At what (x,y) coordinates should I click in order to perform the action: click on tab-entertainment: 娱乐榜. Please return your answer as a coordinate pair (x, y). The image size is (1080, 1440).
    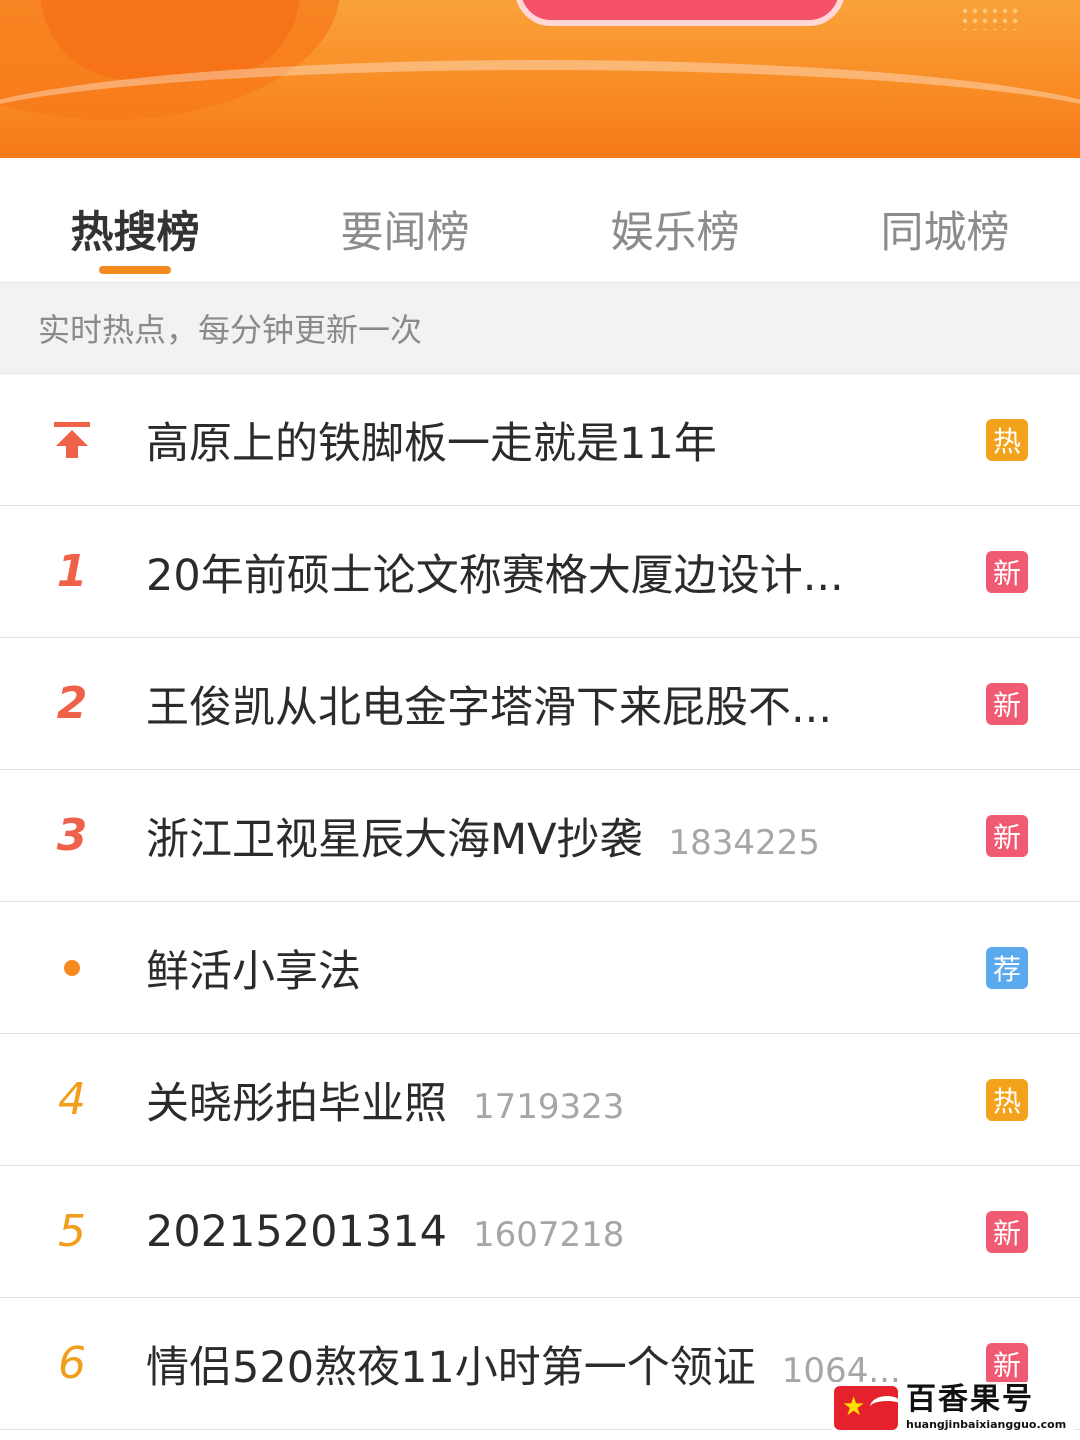
    Looking at the image, I should click on (675, 220).